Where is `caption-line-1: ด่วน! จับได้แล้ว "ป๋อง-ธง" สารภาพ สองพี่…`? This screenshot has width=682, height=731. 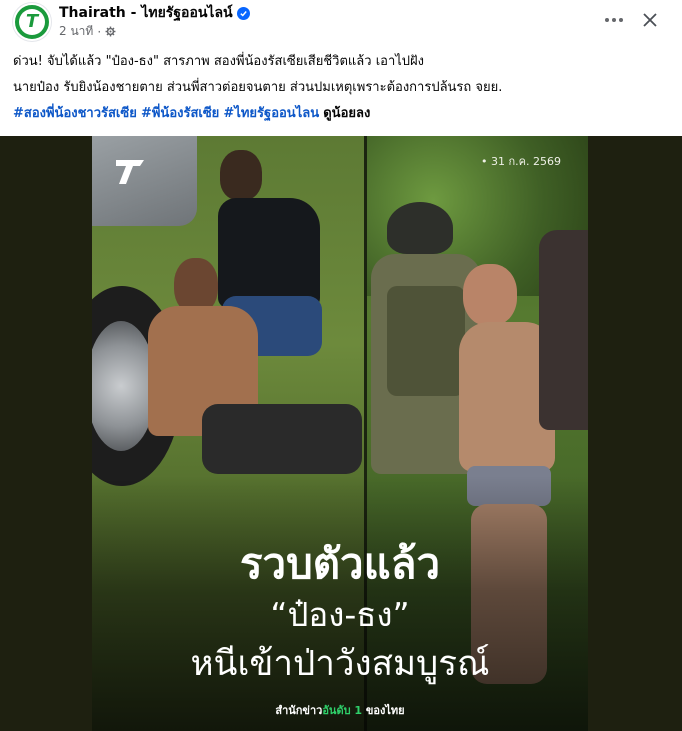
caption-line-1: ด่วน! จับได้แล้ว "ป๋อง-ธง" สารภาพ สองพี่… is located at coordinates (219, 61).